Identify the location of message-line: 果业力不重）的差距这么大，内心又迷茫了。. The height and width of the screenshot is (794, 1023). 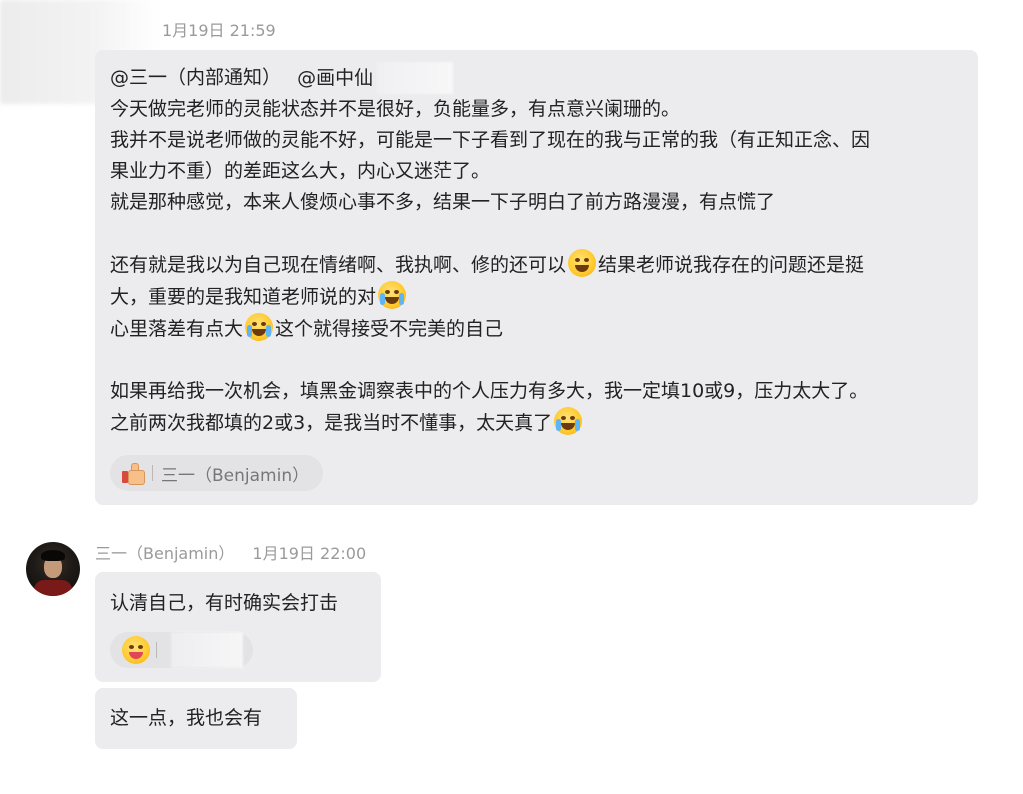
(300, 171).